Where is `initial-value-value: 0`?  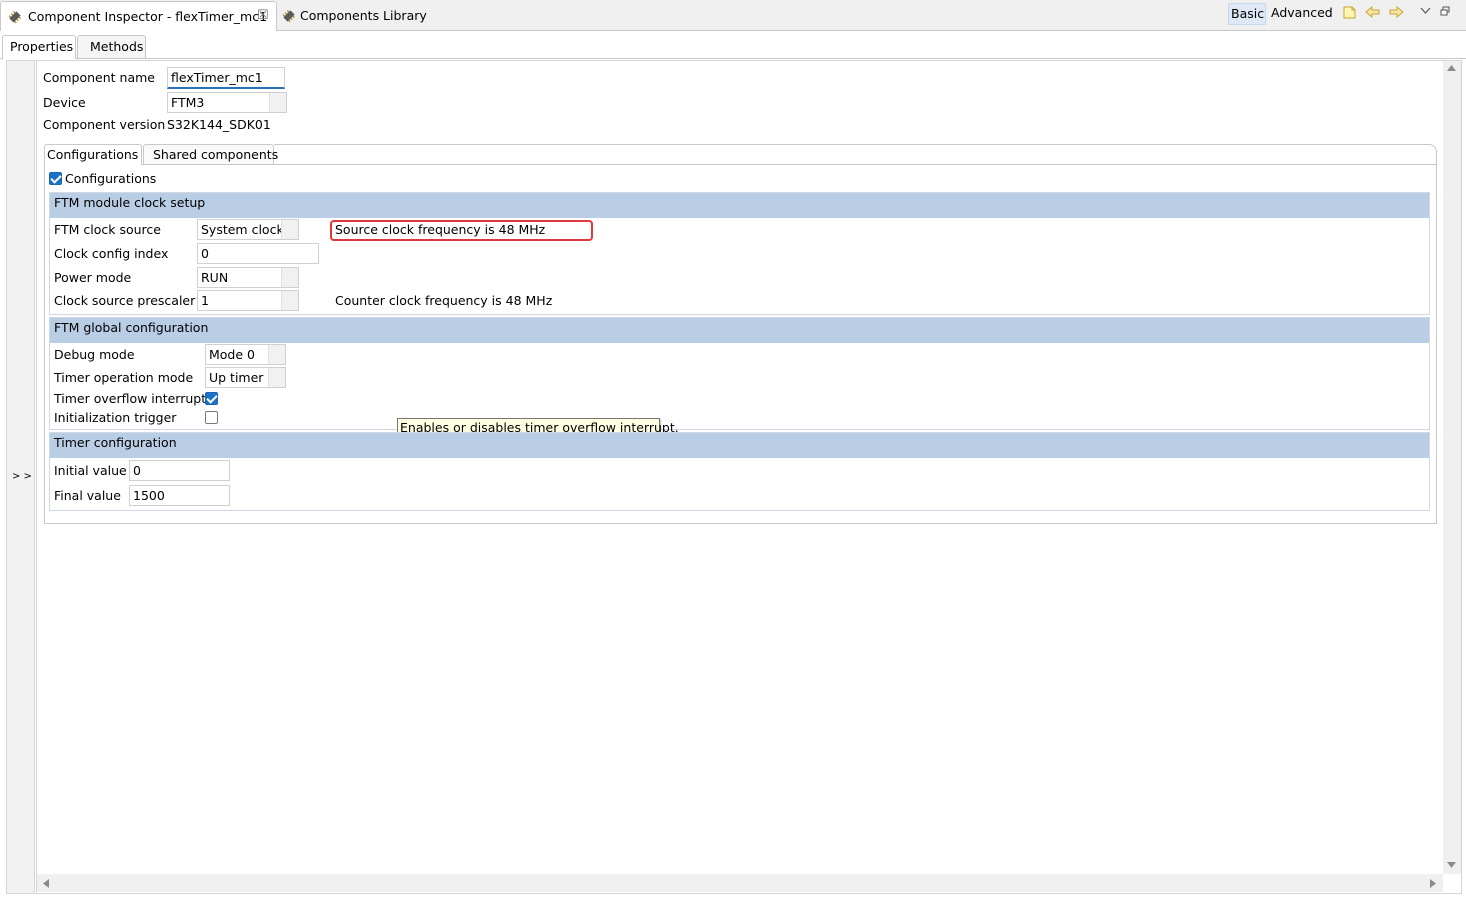
initial-value-value: 0 is located at coordinates (137, 470).